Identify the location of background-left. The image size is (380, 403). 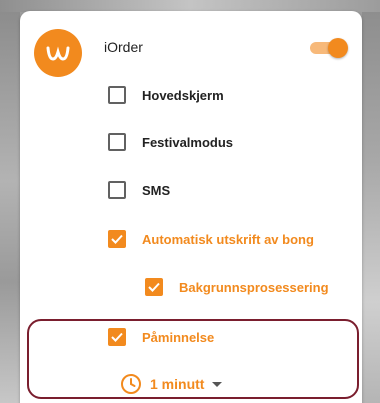
(10, 201).